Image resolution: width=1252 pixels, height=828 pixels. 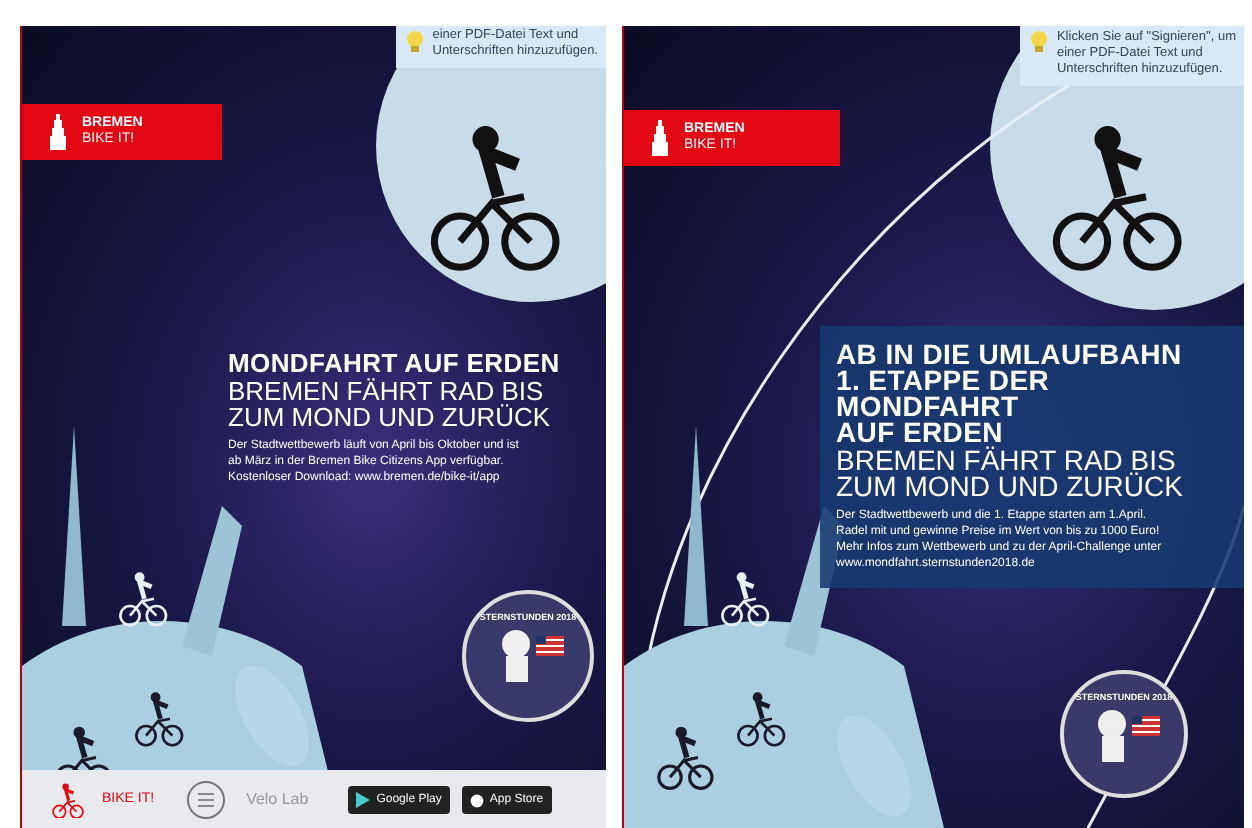 I want to click on headline: AB IN DIE UMLAUFBAHN 1. ETAPPE DER MONDFAHRT AUF ERDEN, so click(x=1010, y=394).